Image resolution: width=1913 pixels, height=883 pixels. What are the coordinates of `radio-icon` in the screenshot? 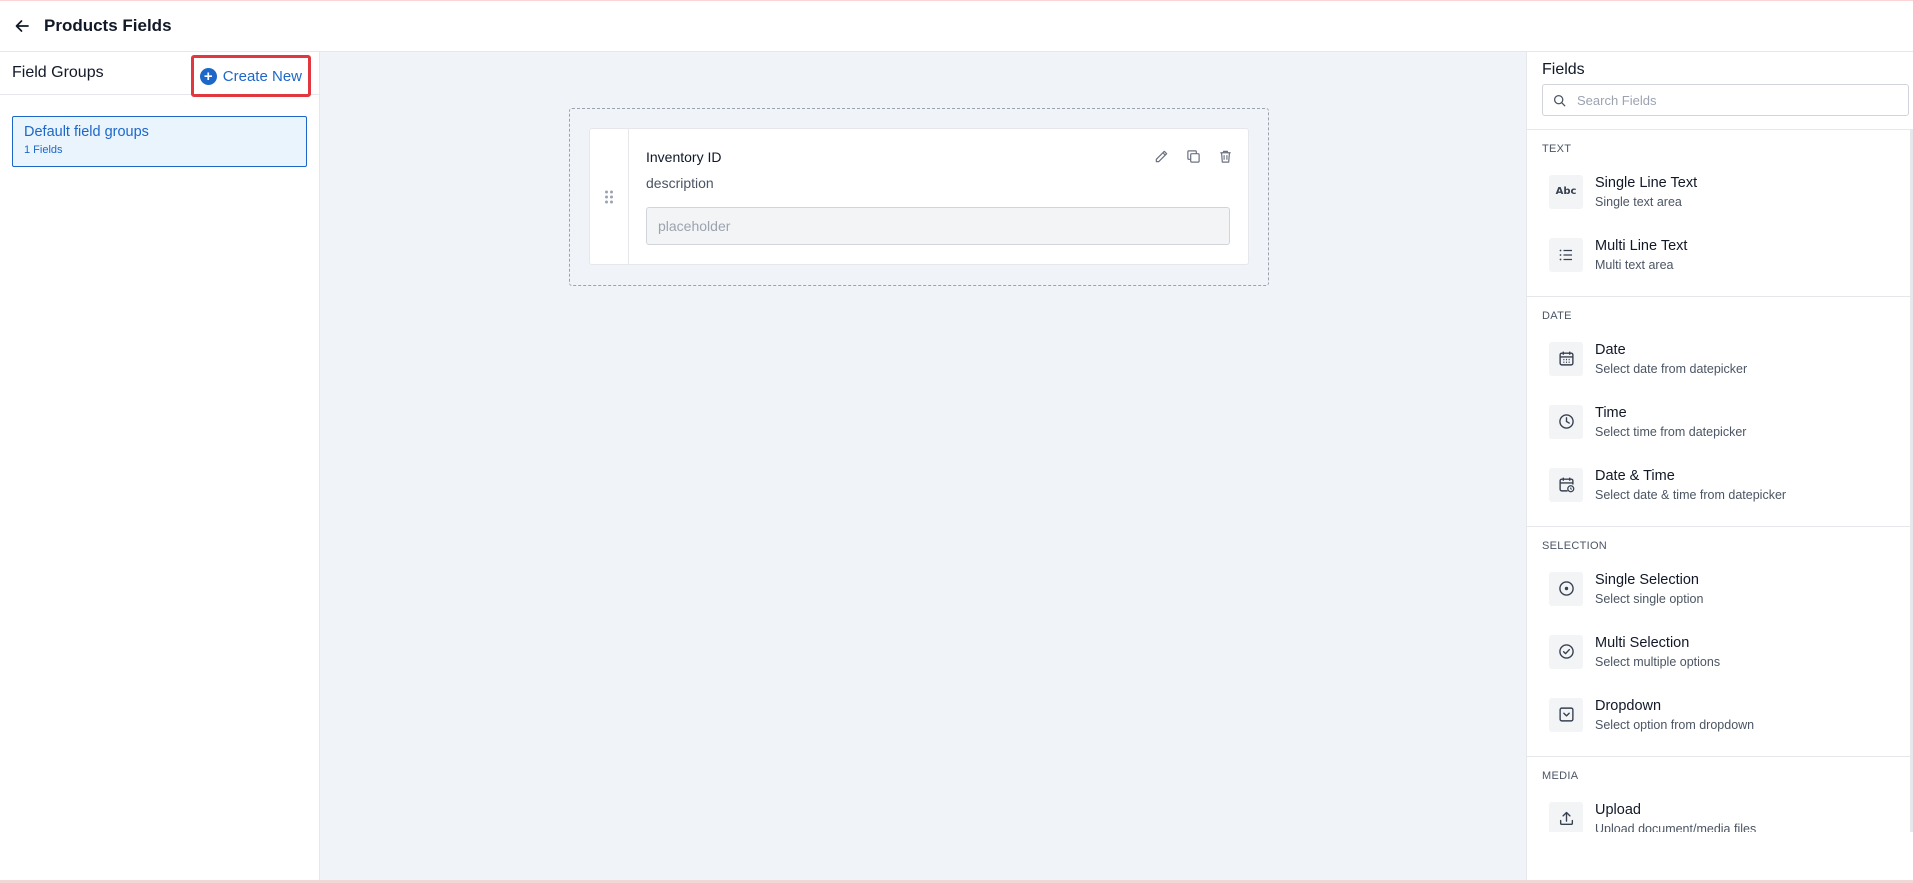 It's located at (1566, 588).